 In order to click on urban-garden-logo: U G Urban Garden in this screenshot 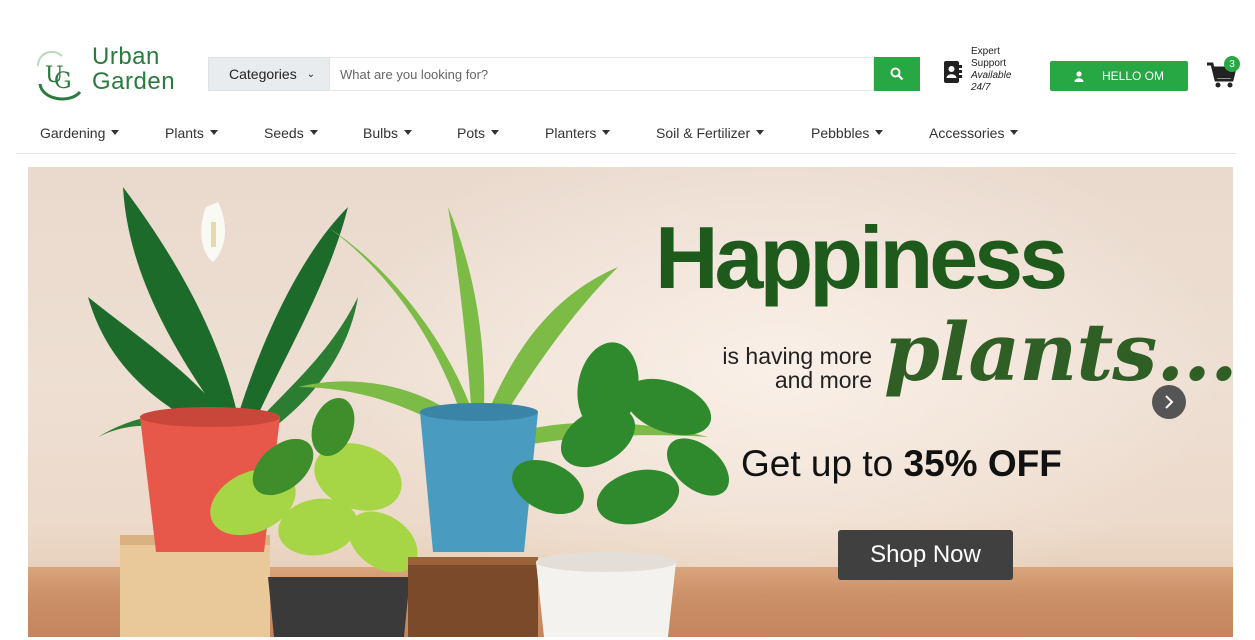, I will do `click(112, 73)`.